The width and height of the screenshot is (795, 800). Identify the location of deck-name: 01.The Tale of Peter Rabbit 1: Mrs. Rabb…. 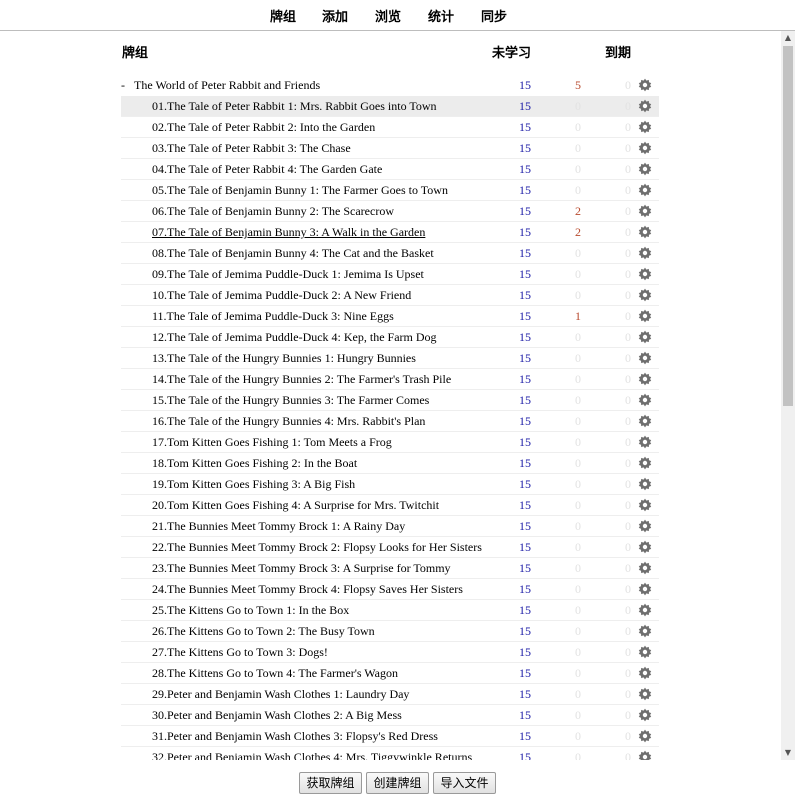
(294, 106).